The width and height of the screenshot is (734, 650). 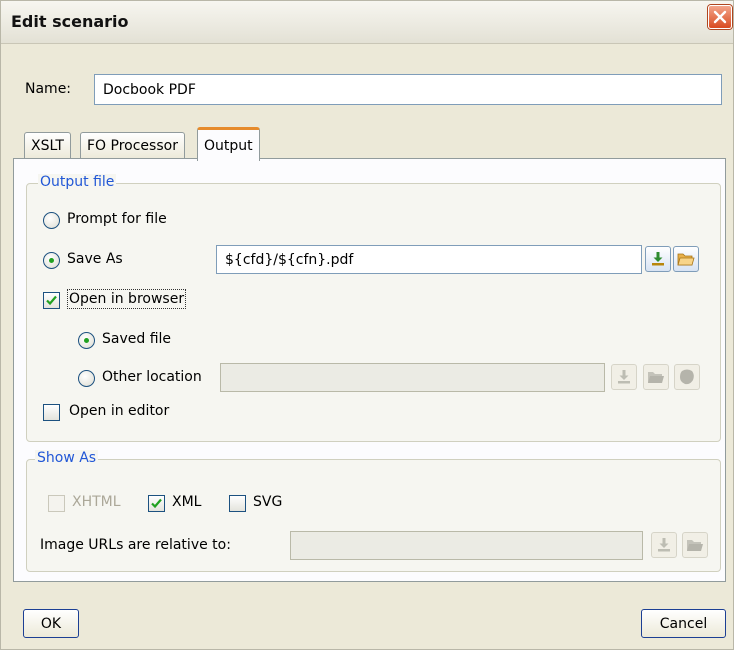 I want to click on tab-output: Output, so click(x=228, y=144).